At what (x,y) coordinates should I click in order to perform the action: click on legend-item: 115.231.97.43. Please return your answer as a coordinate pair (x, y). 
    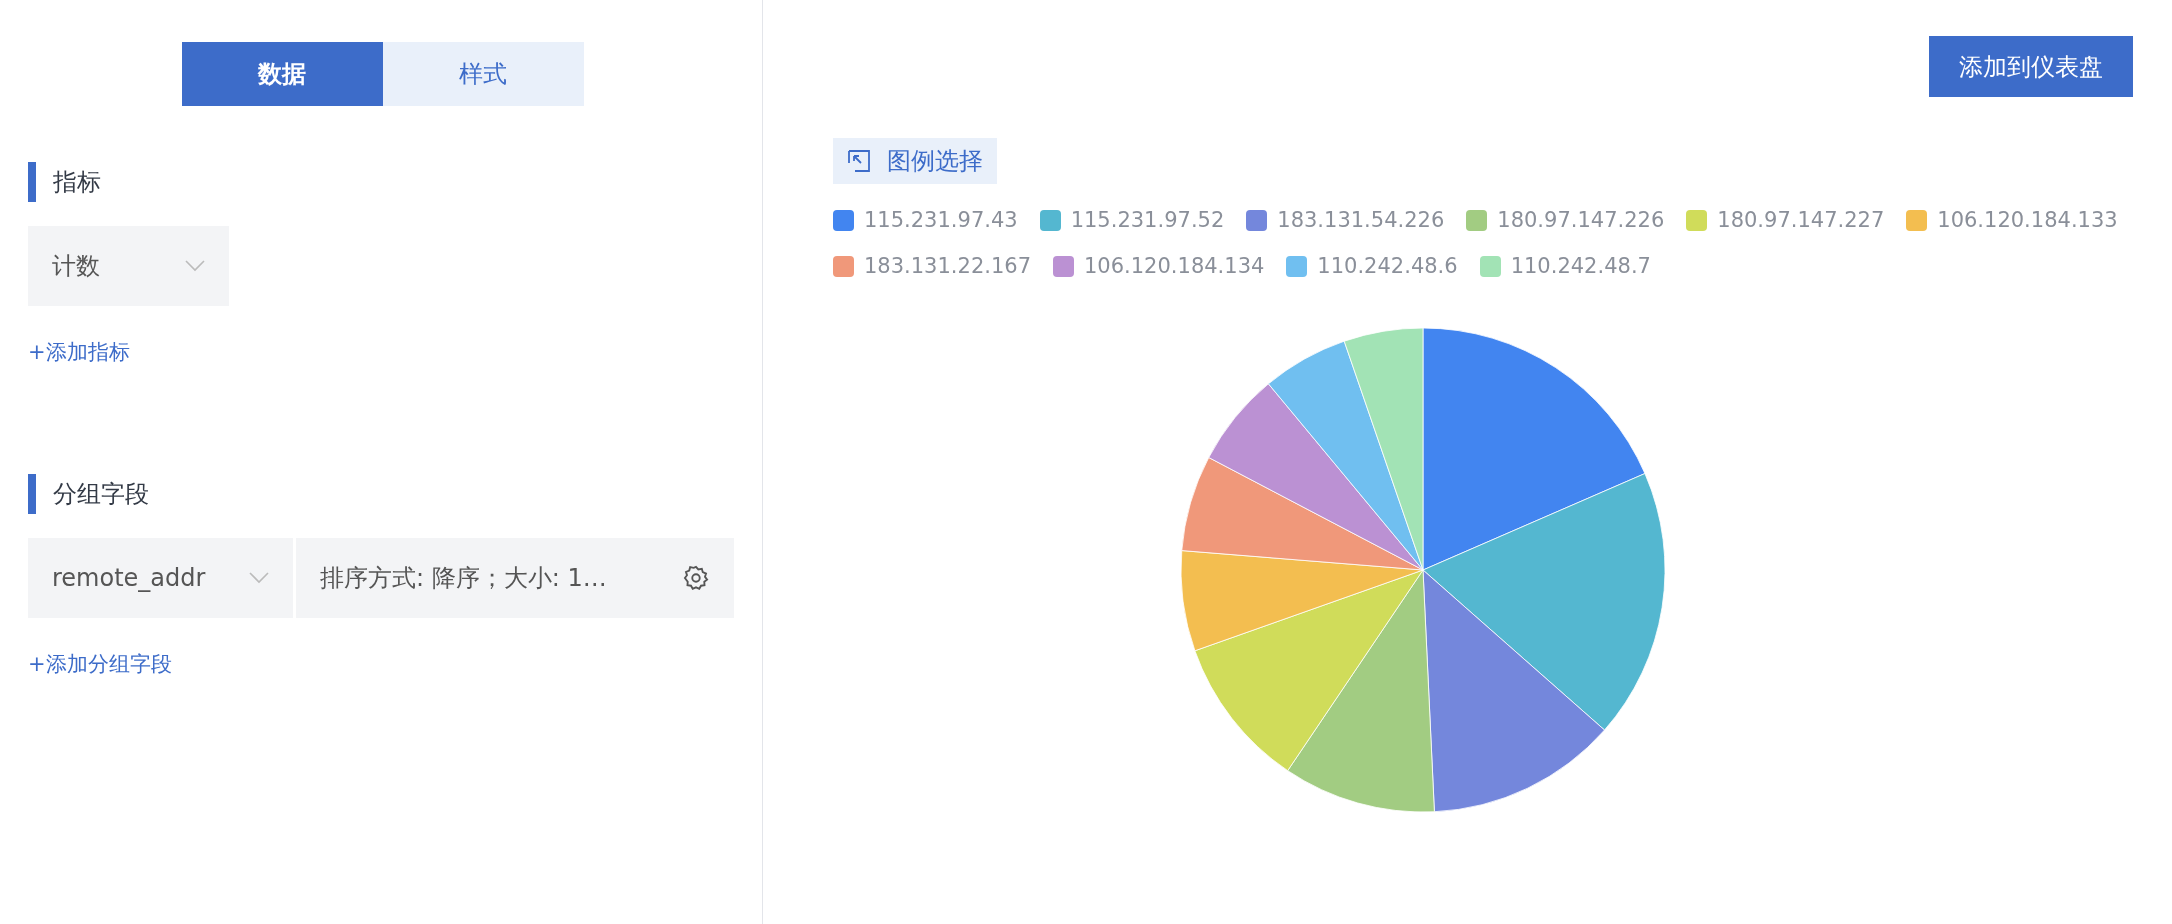
    Looking at the image, I should click on (925, 220).